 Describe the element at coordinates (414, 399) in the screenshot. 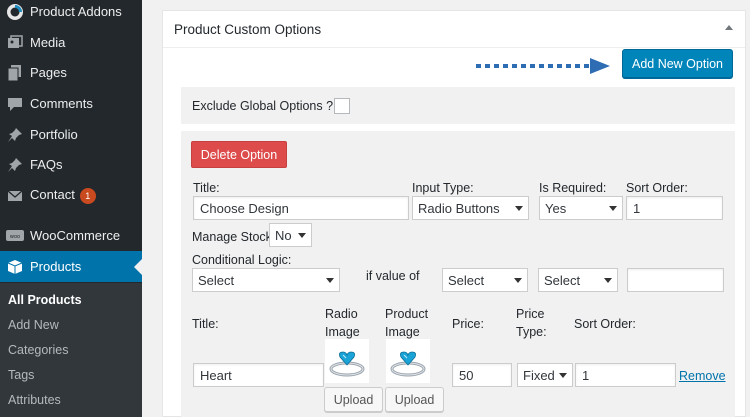

I see `upload-product-image-button: Upload` at that location.